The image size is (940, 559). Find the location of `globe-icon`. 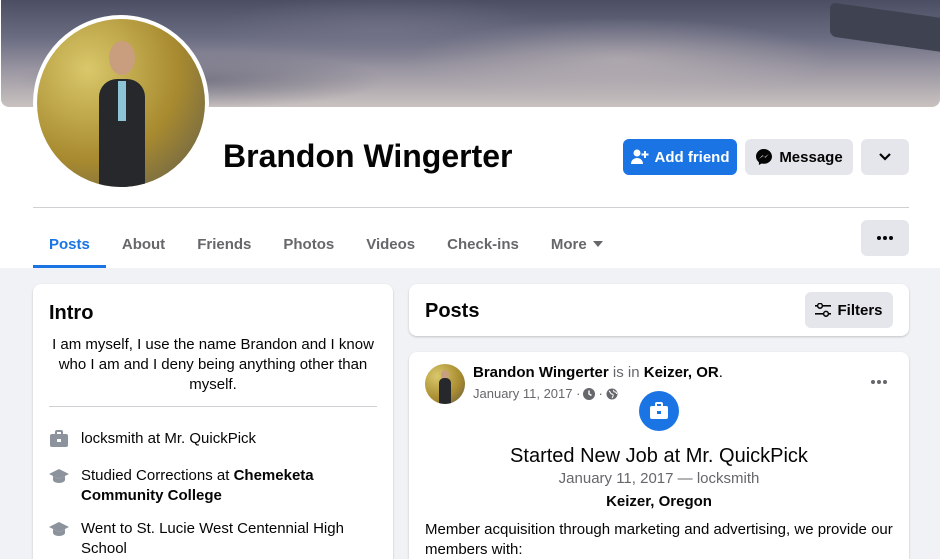

globe-icon is located at coordinates (612, 393).